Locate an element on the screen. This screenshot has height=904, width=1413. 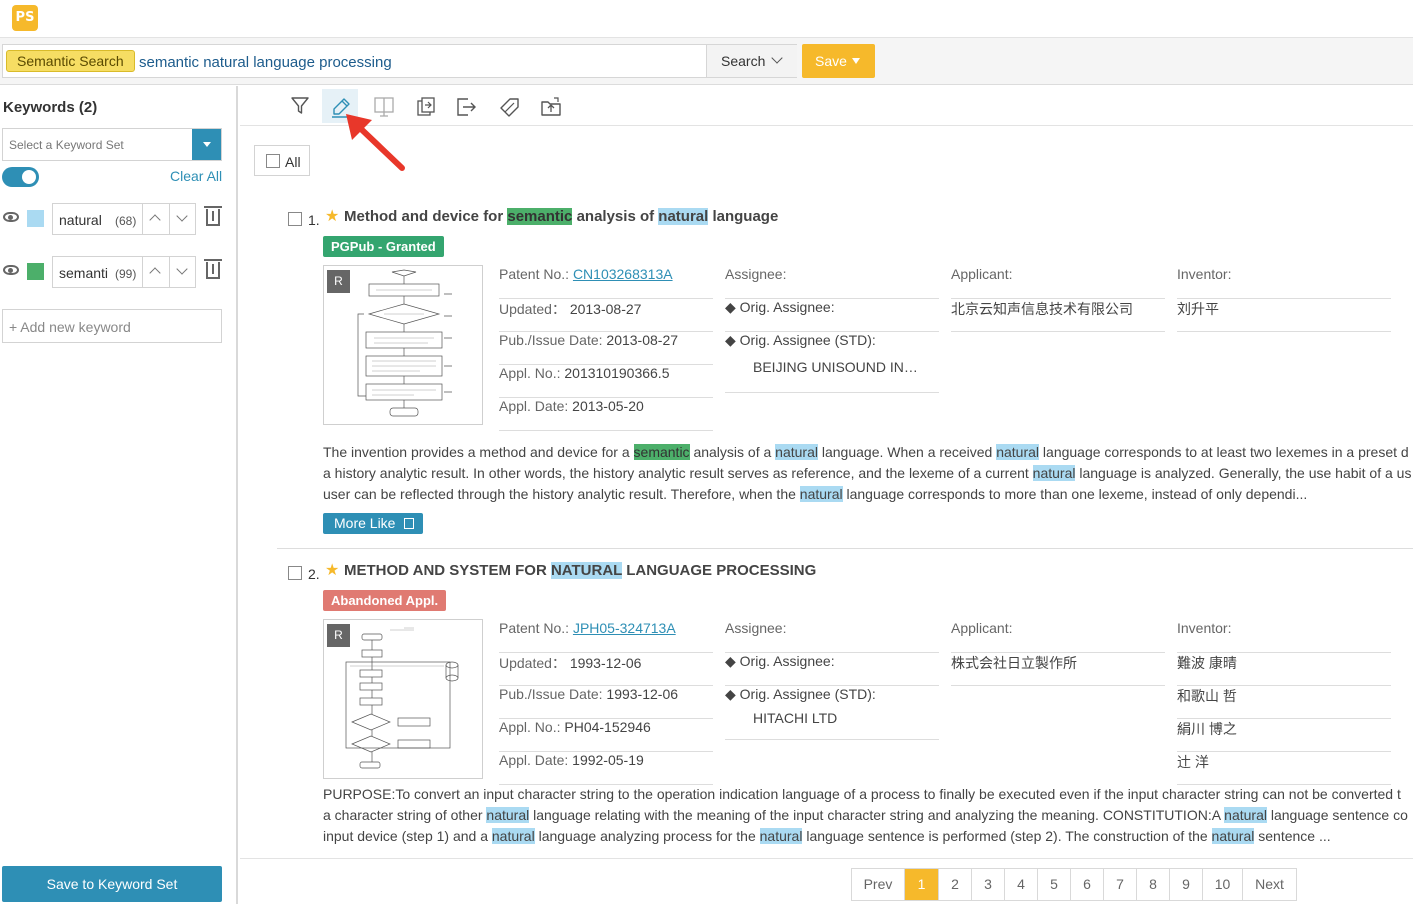
keyword-field: natural (68) is located at coordinates (124, 219).